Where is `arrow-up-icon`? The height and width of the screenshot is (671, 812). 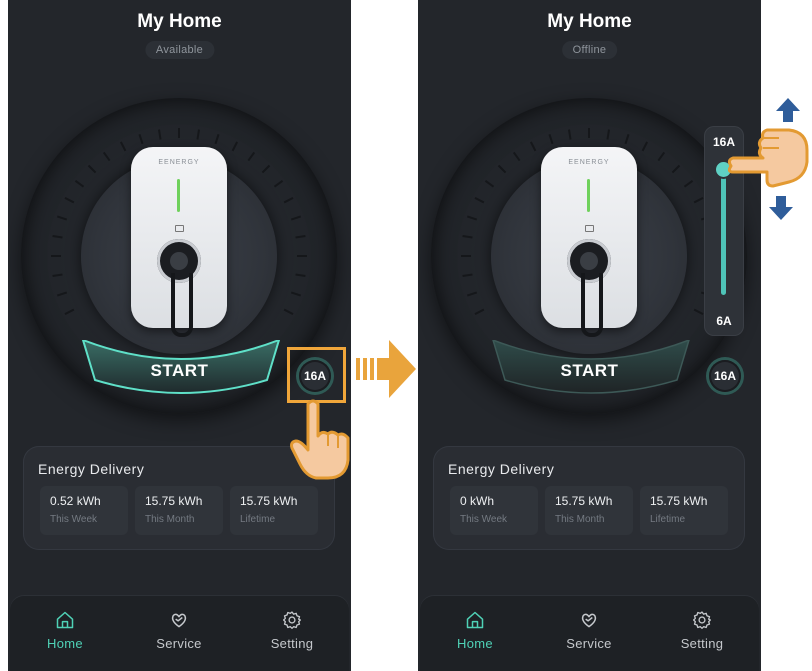 arrow-up-icon is located at coordinates (788, 110).